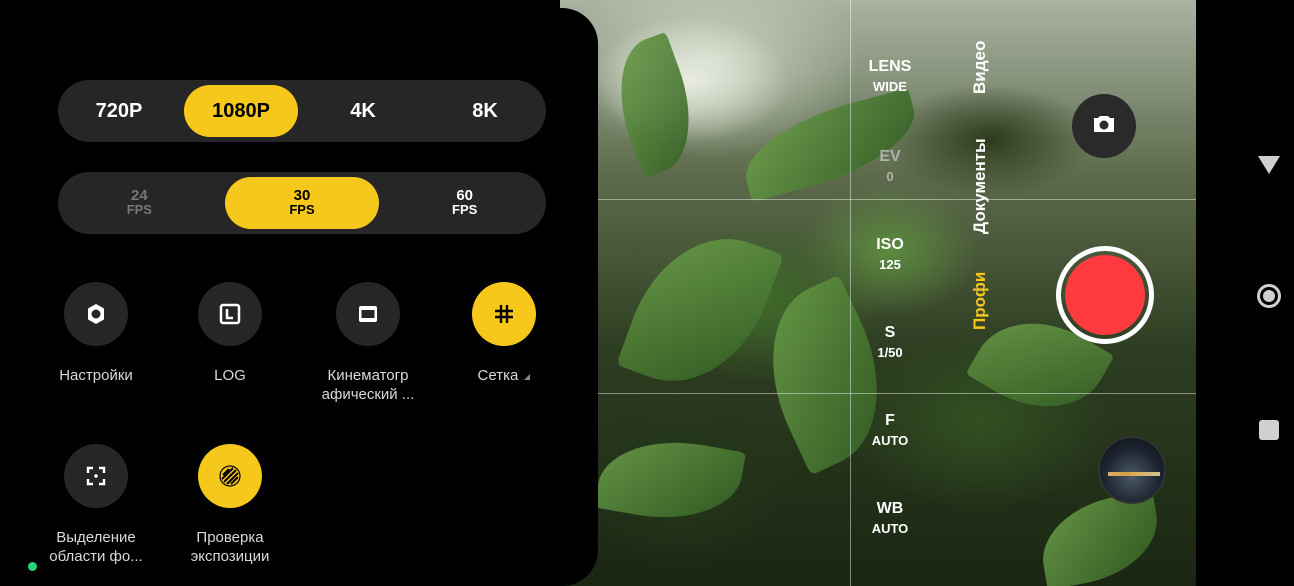 The width and height of the screenshot is (1294, 586). I want to click on record-icon, so click(1105, 295).